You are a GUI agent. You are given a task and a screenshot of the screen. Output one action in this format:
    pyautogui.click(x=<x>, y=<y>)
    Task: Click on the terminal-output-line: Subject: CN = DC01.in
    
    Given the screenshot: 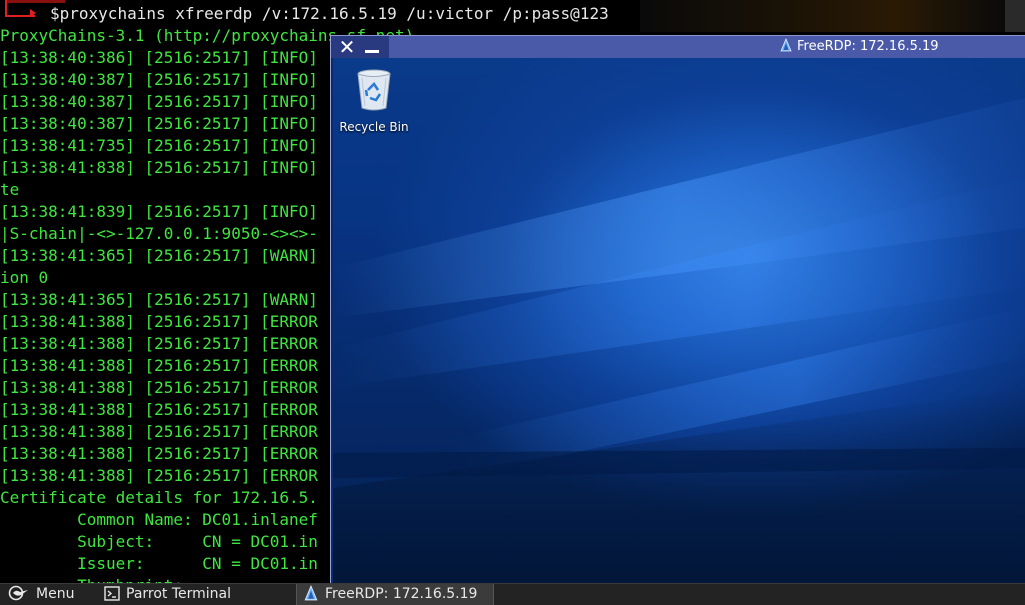 What is the action you would take?
    pyautogui.click(x=159, y=541)
    